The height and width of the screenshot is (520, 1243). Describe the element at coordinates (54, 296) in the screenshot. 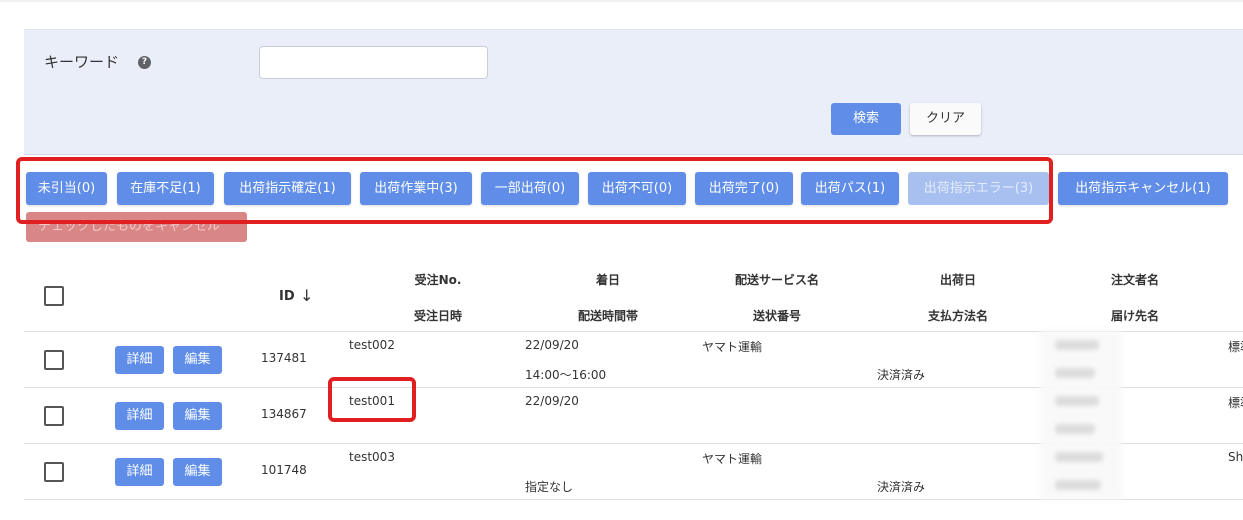

I see `select-all-checkbox` at that location.